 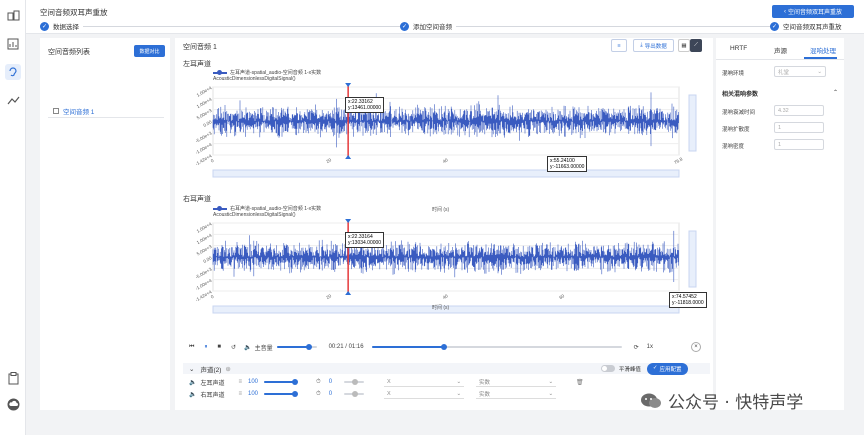 I want to click on param-input: 4.32, so click(x=799, y=110).